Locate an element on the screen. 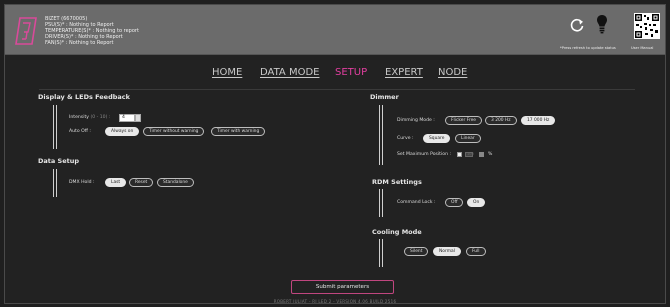  refresh-note: *Press refresh to update status is located at coordinates (588, 48).